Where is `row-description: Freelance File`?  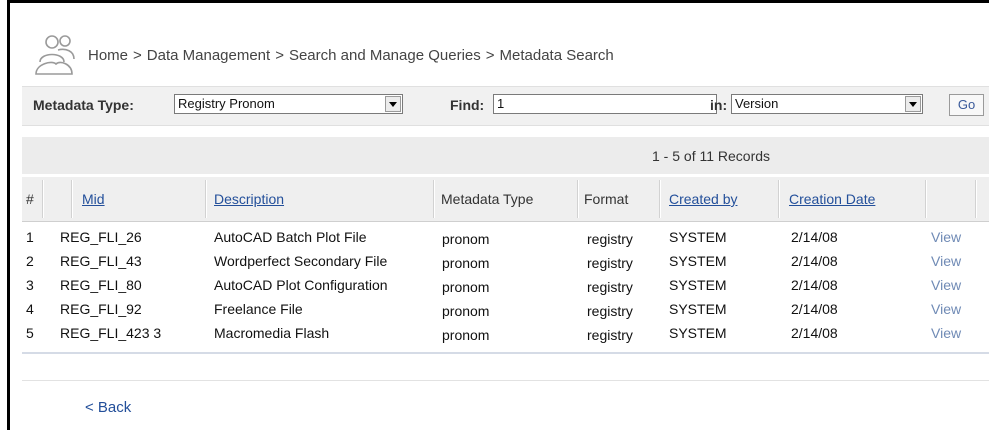
row-description: Freelance File is located at coordinates (258, 309).